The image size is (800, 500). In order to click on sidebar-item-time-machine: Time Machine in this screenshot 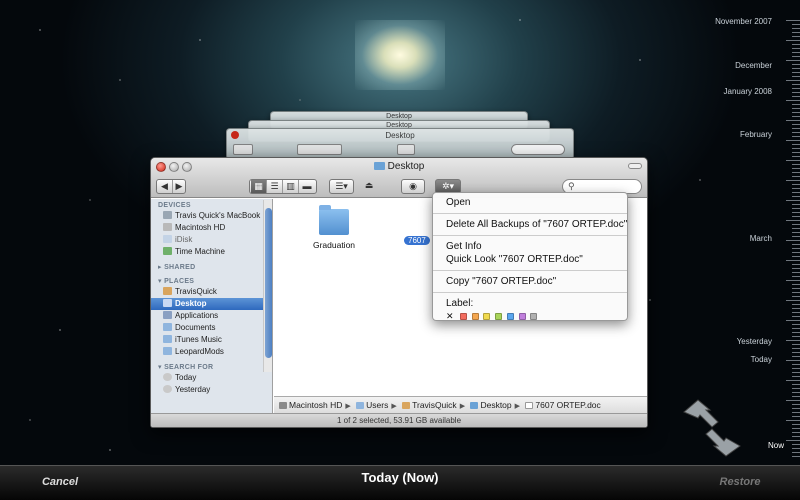, I will do `click(211, 252)`.